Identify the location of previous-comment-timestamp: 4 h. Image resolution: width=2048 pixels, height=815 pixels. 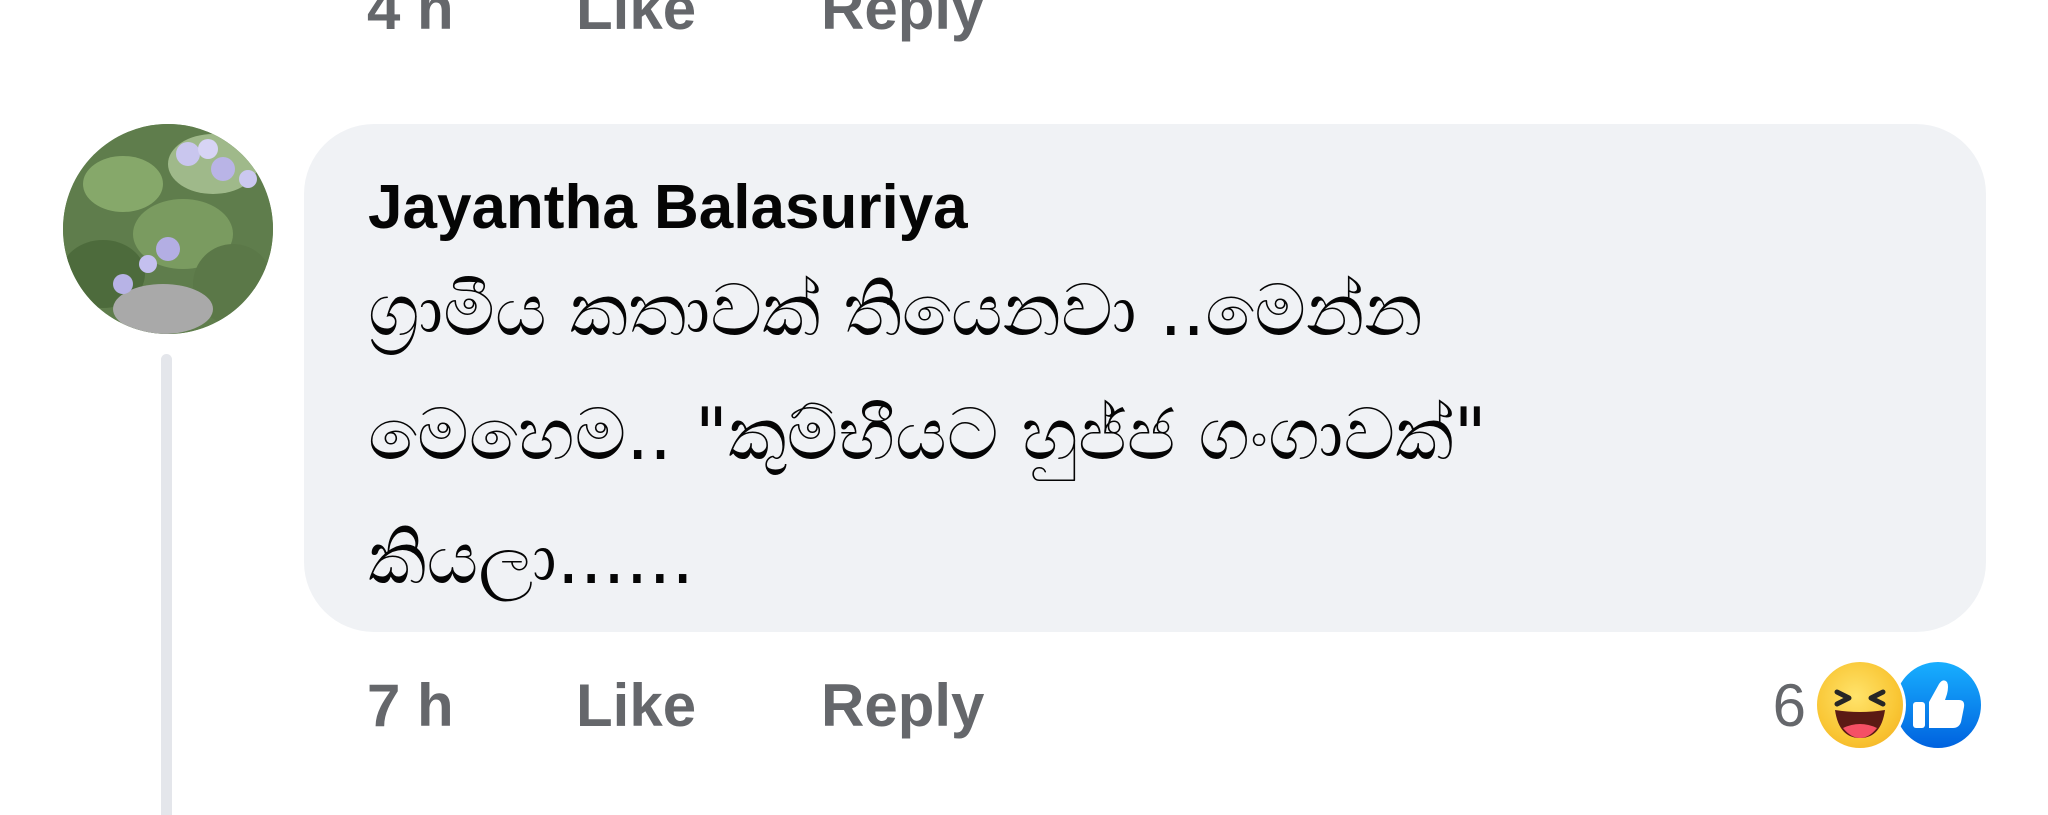
(471, 21).